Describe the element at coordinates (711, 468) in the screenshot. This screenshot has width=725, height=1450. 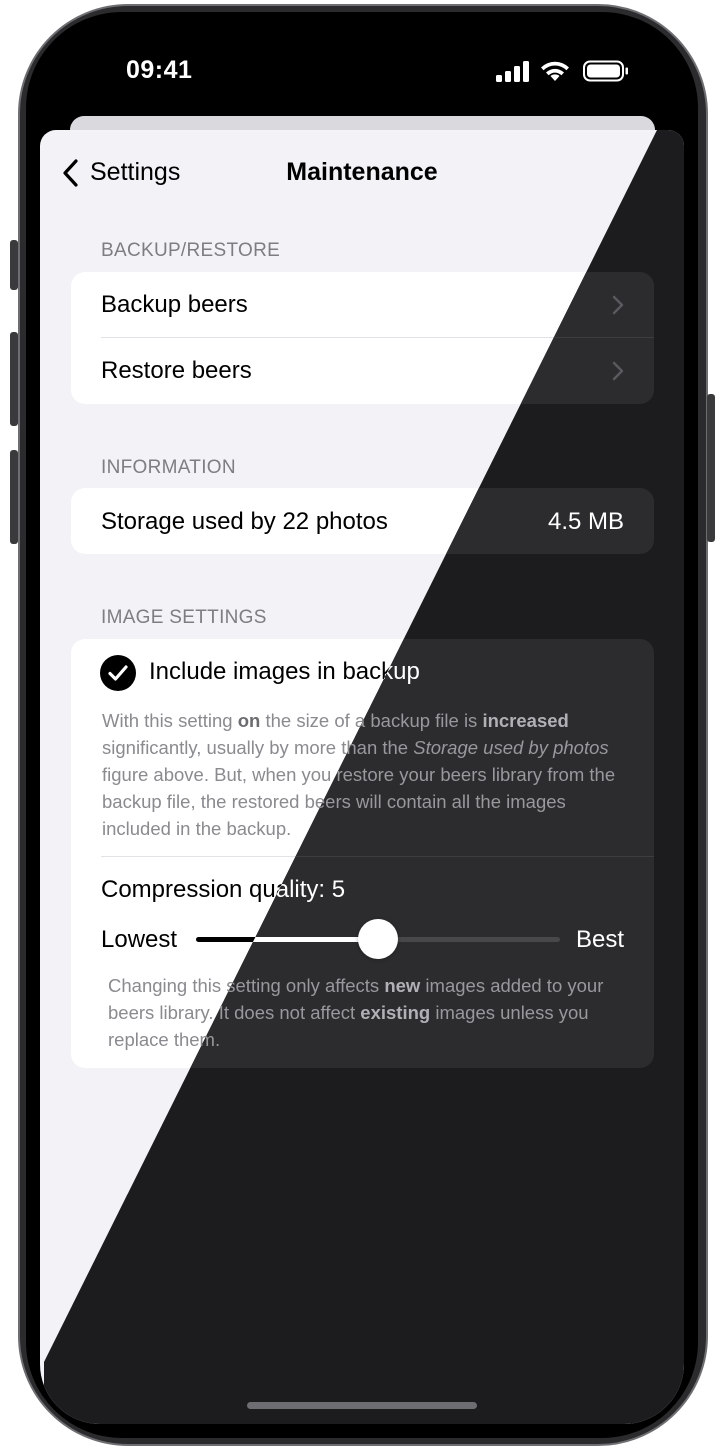
I see `power-button` at that location.